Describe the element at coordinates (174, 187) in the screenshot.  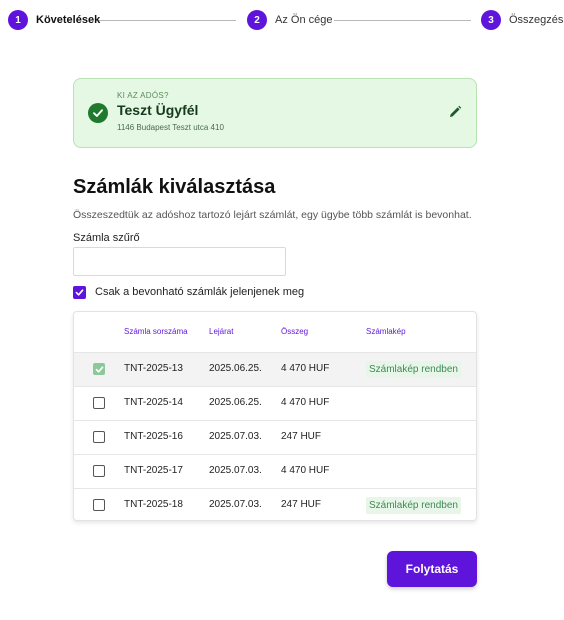
I see `section-title: Számlák kiválasztása` at that location.